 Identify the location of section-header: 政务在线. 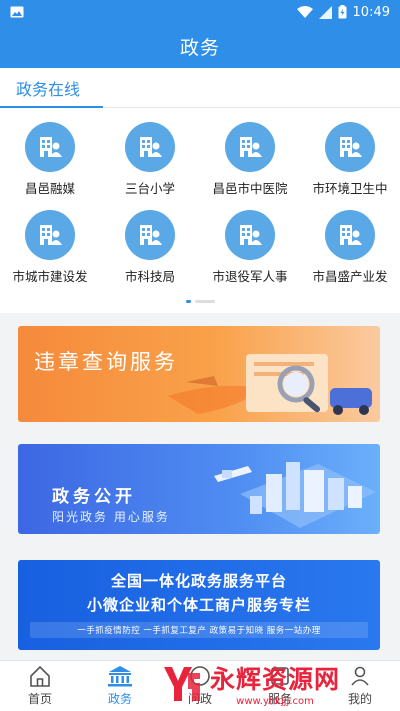
(200, 88).